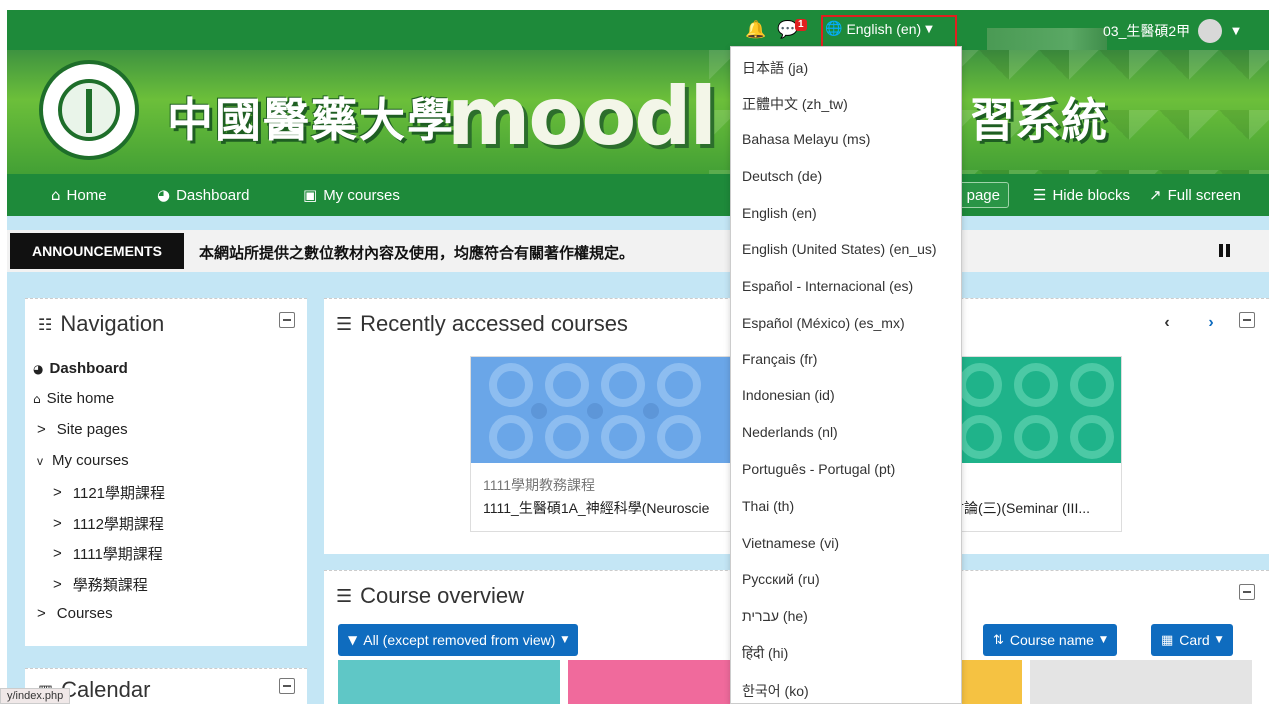  Describe the element at coordinates (1211, 323) in the screenshot. I see `carousel-next-button: ›` at that location.